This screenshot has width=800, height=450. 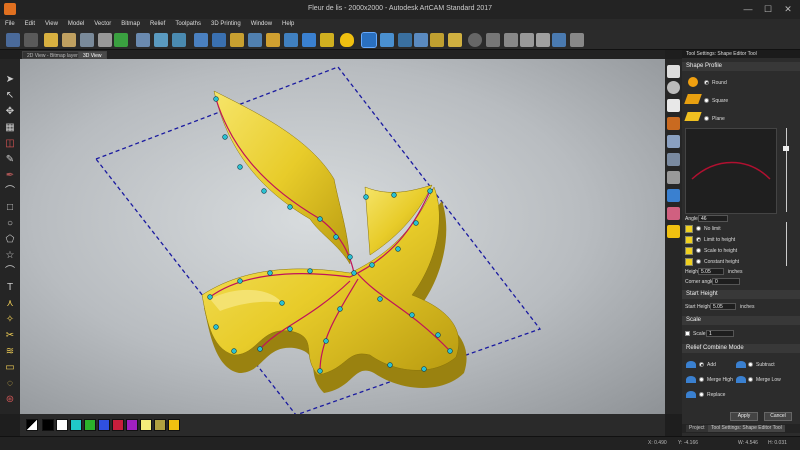 What do you see at coordinates (288, 24) in the screenshot?
I see `menu-help: Help` at bounding box center [288, 24].